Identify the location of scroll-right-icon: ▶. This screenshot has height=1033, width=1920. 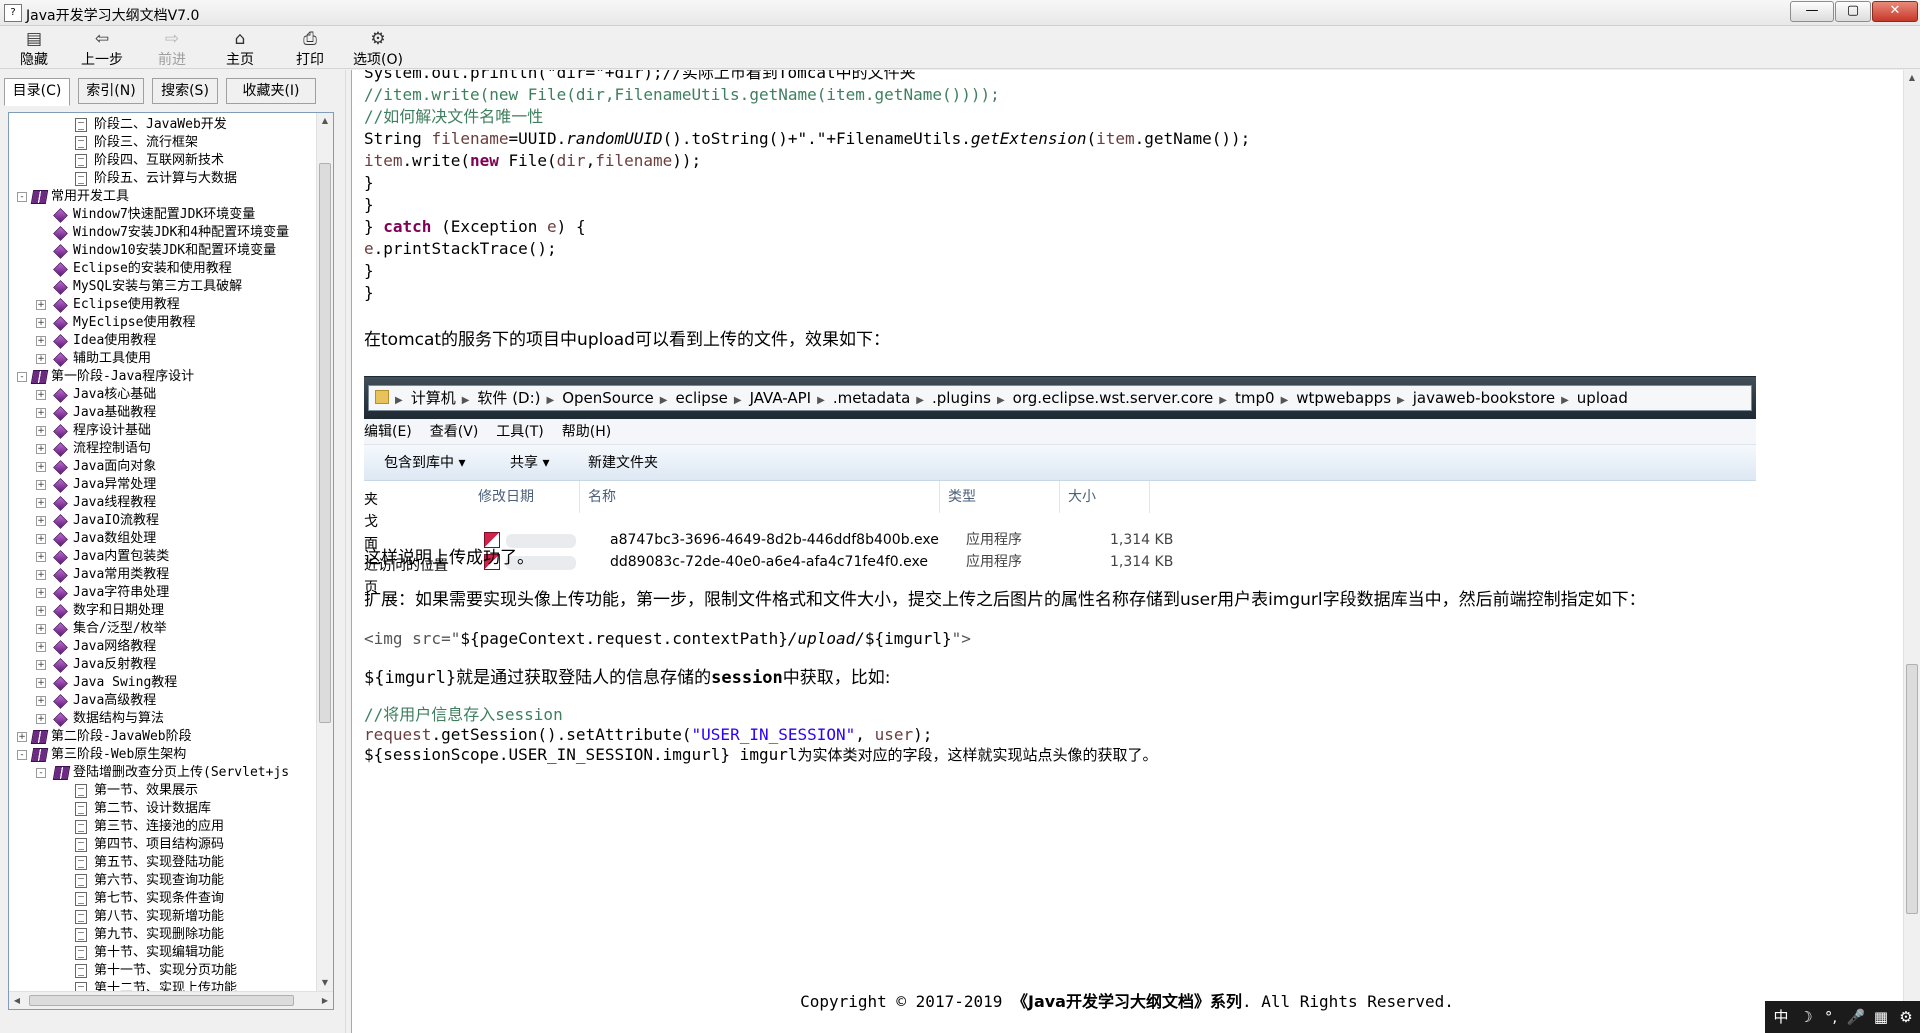
(325, 1000).